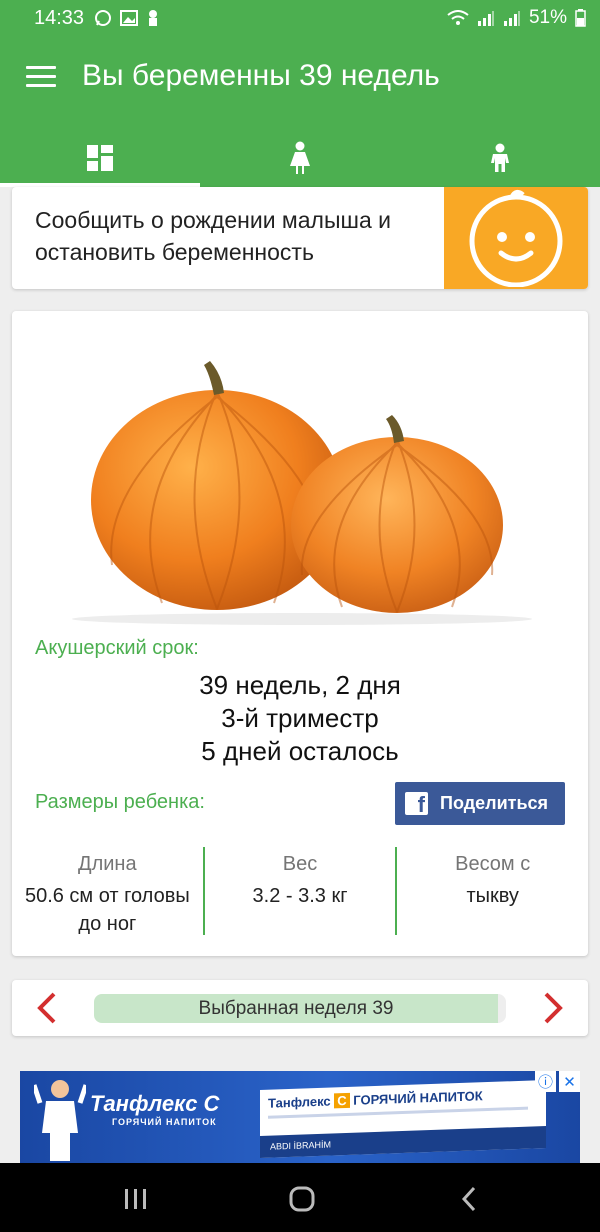  I want to click on term-value: 39 недель, 2 дня, so click(300, 685).